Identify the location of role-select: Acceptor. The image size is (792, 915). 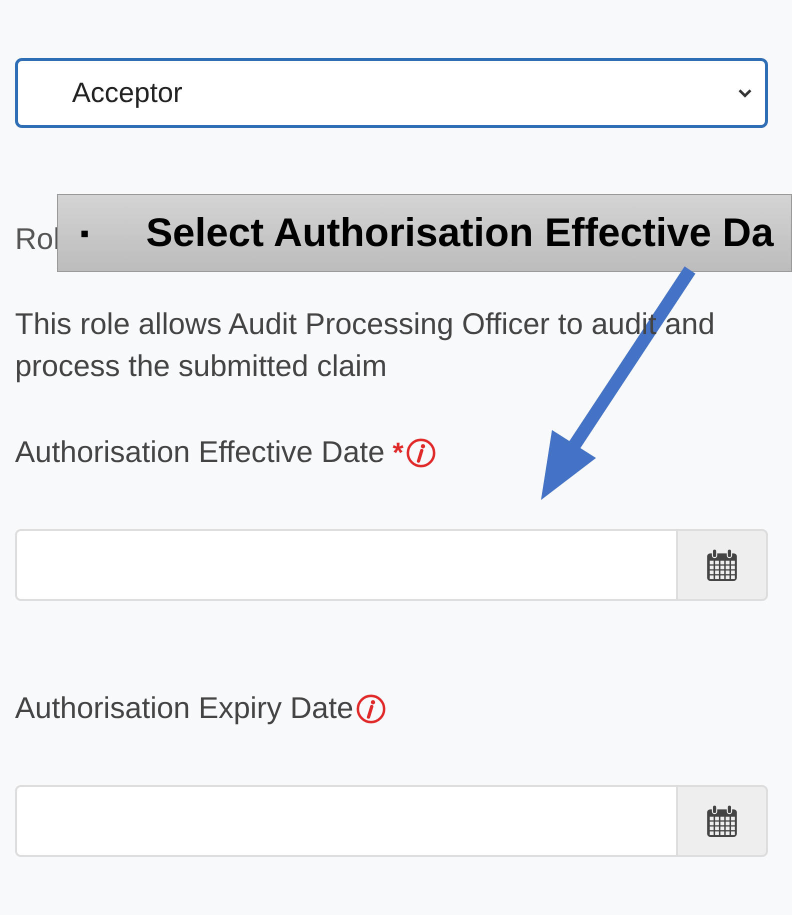
(391, 93).